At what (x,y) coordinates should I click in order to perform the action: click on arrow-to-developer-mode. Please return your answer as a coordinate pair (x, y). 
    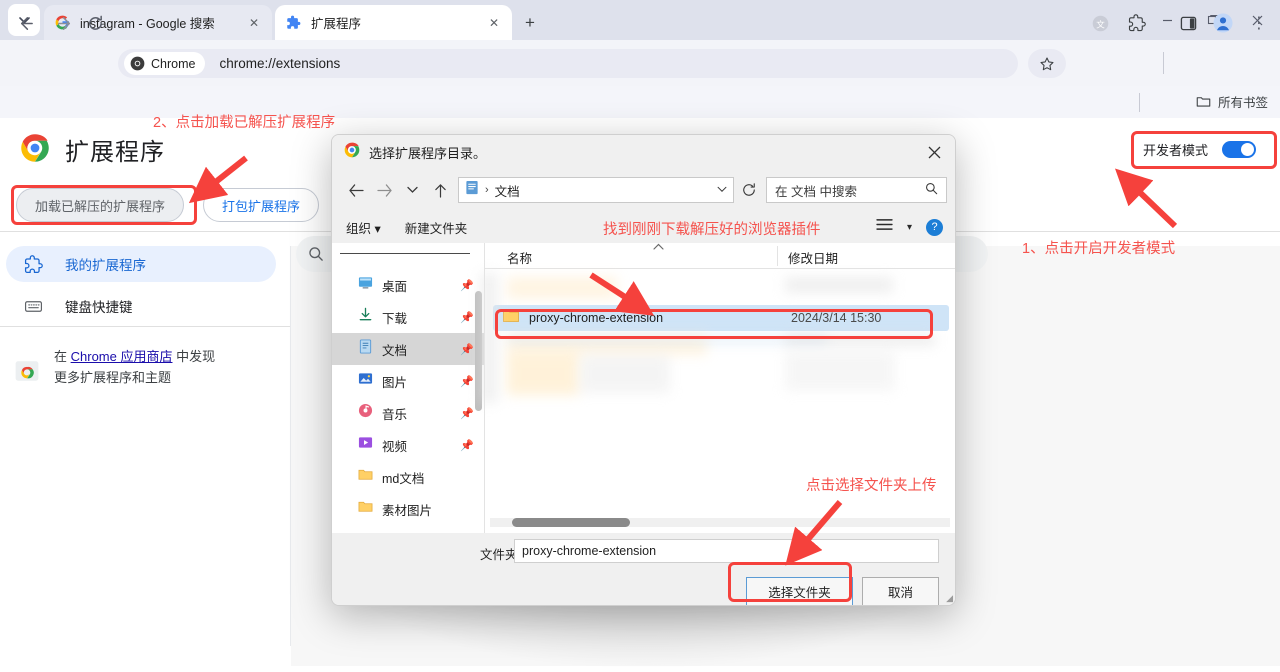
    Looking at the image, I should click on (1146, 198).